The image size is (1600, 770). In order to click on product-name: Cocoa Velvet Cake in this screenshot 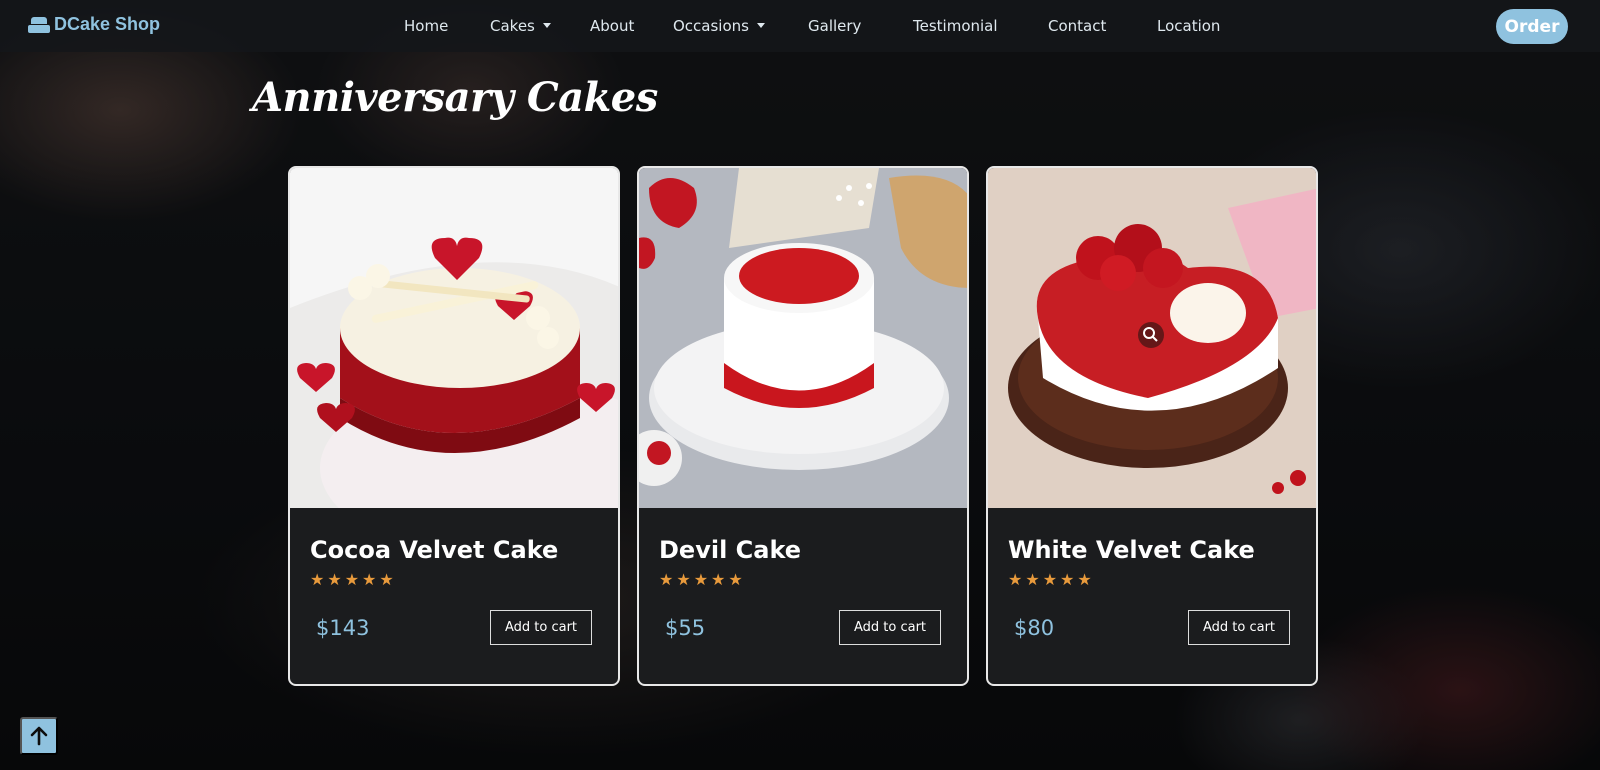, I will do `click(454, 550)`.